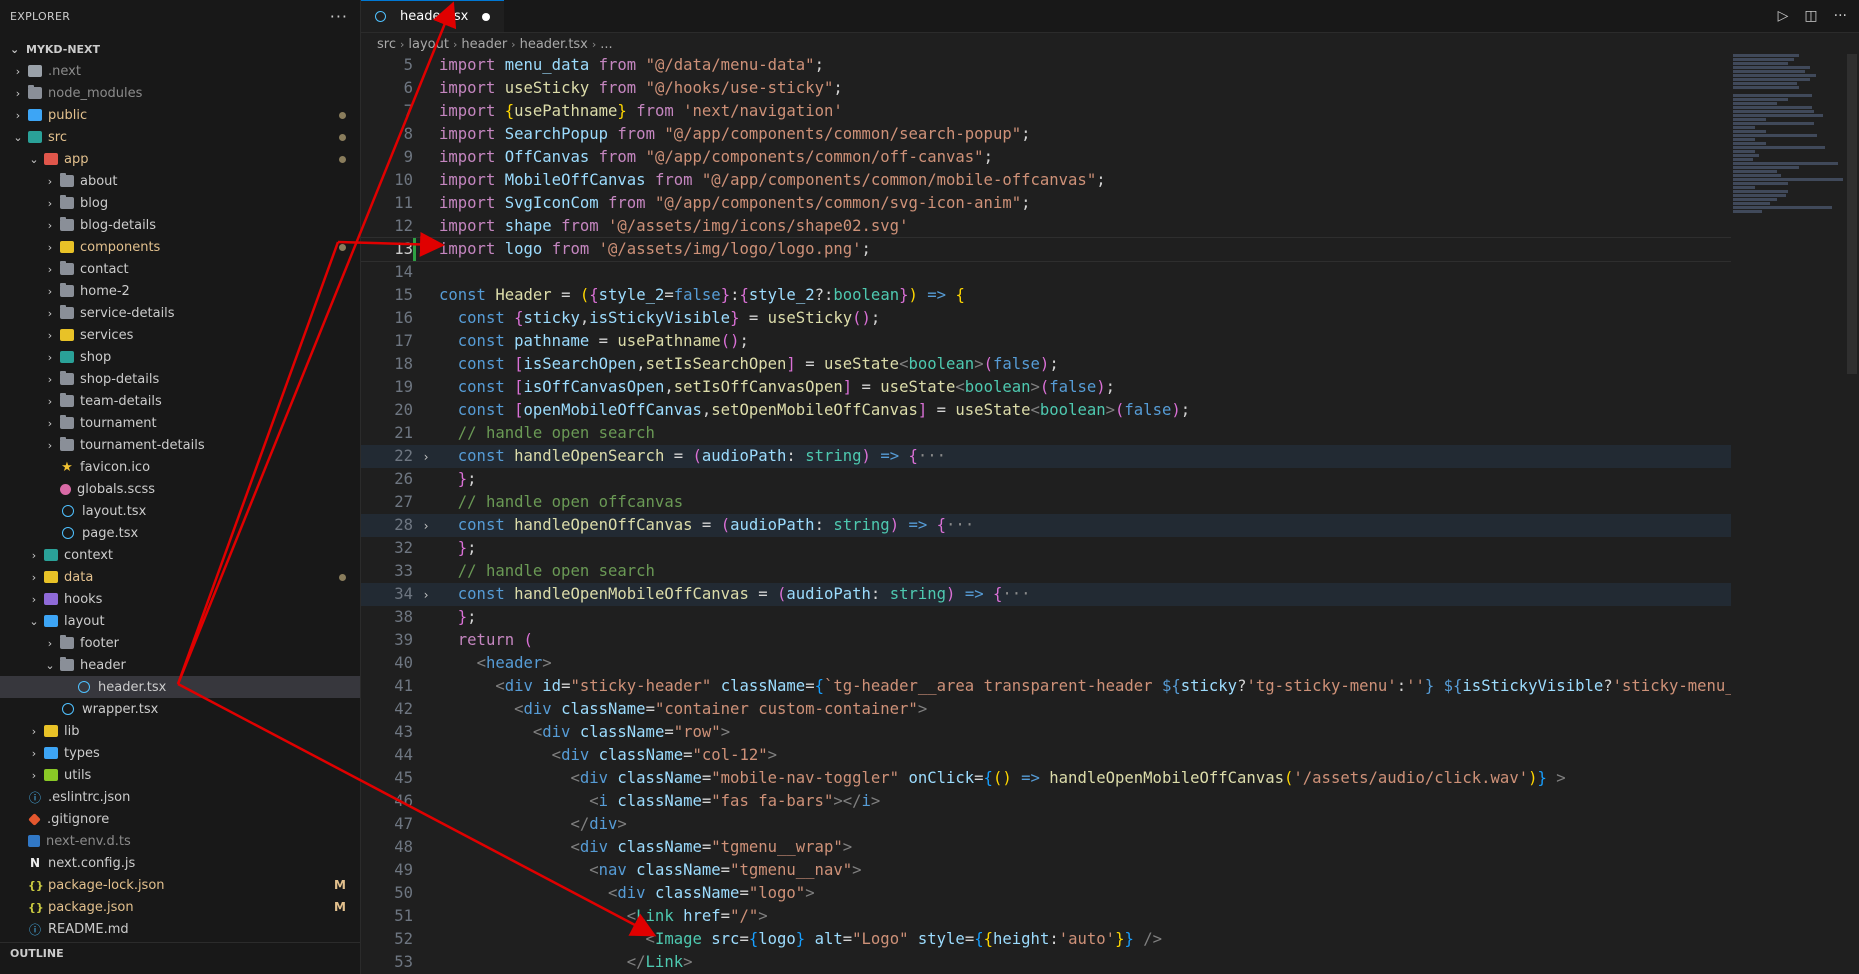 The width and height of the screenshot is (1859, 974). What do you see at coordinates (1046, 663) in the screenshot?
I see `code-line: 40 <header>` at bounding box center [1046, 663].